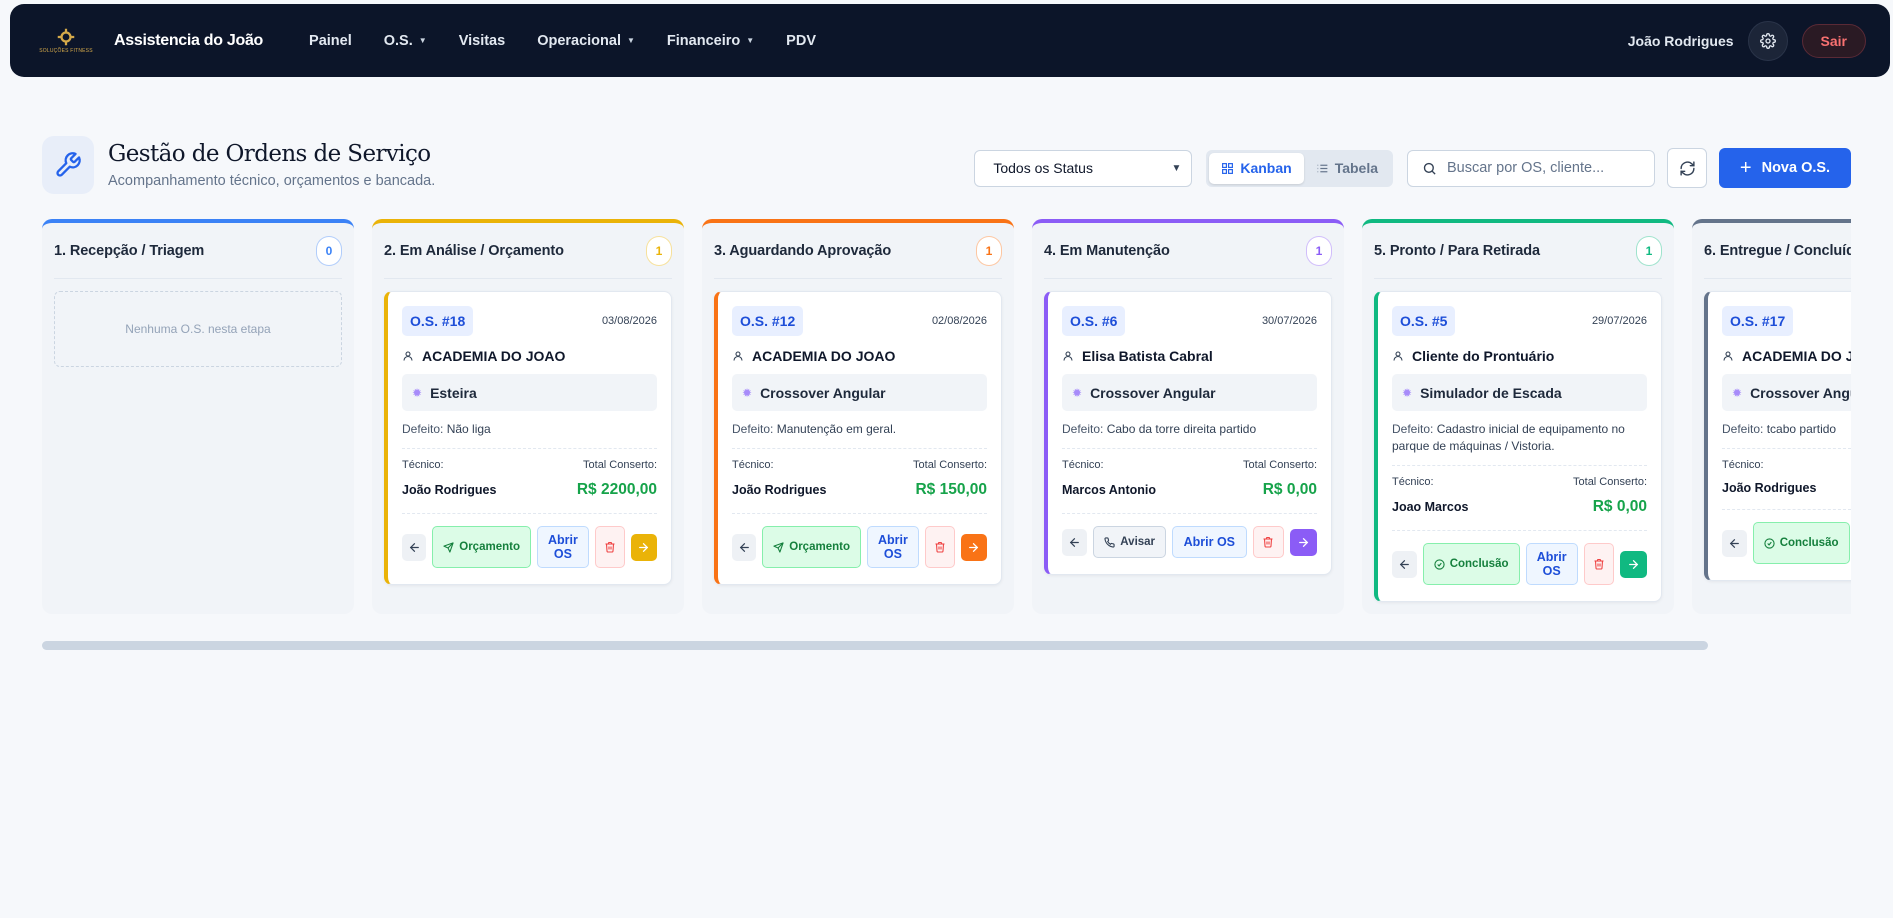  Describe the element at coordinates (1833, 40) in the screenshot. I see `logout-button: Sair` at that location.